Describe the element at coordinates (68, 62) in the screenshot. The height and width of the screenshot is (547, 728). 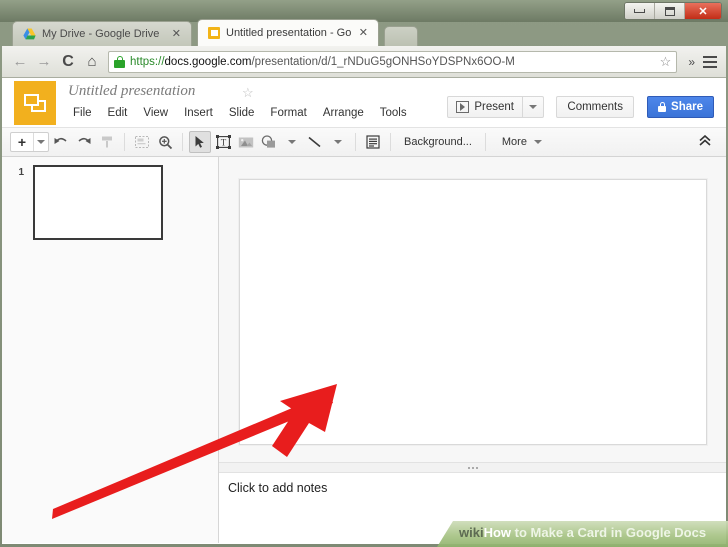
I see `reload-icon: C` at that location.